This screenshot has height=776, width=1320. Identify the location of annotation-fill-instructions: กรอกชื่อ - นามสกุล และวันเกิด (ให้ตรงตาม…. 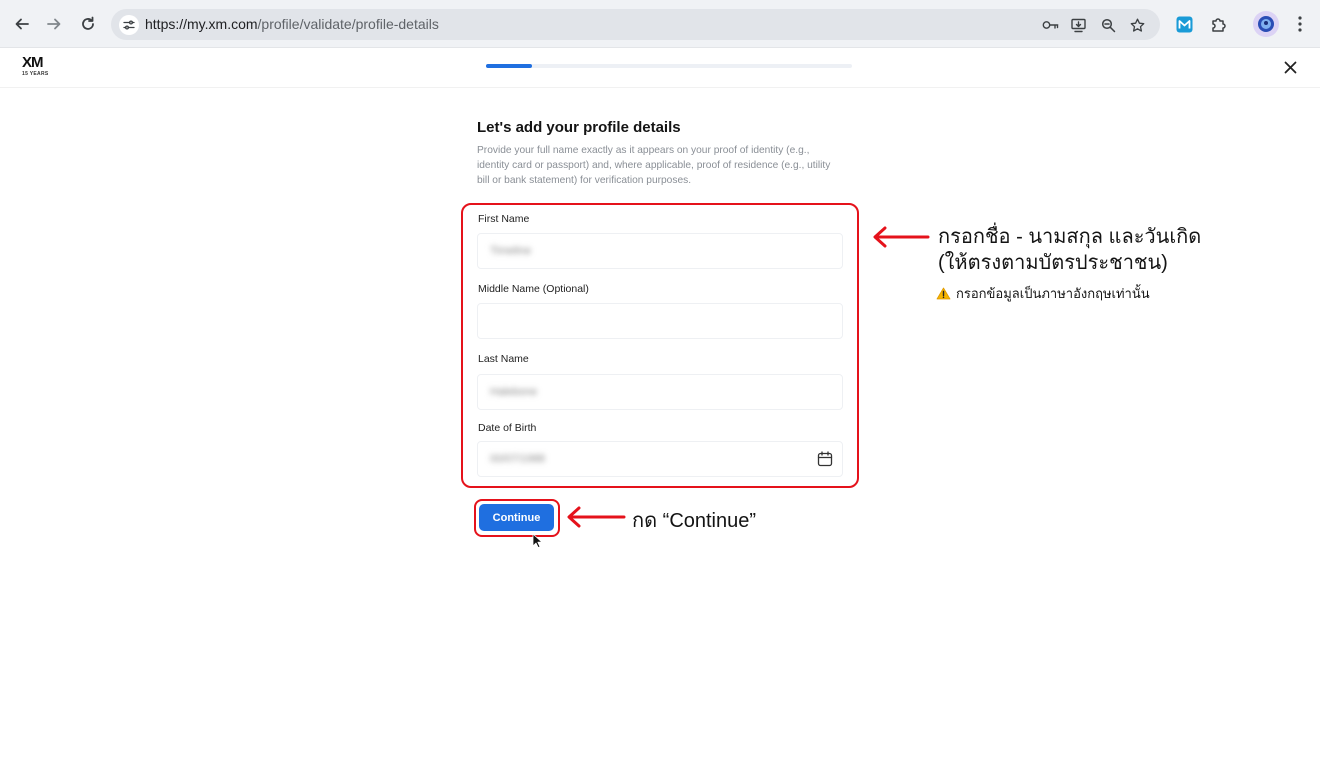
(1069, 250).